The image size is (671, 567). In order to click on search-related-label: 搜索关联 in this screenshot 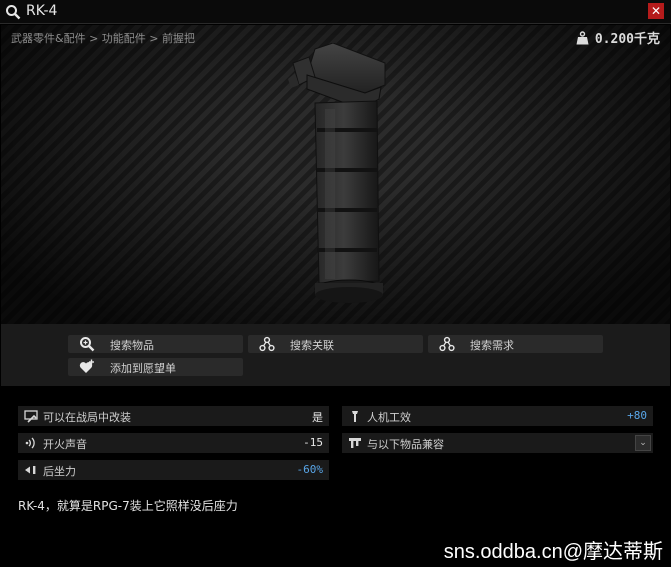, I will do `click(312, 345)`.